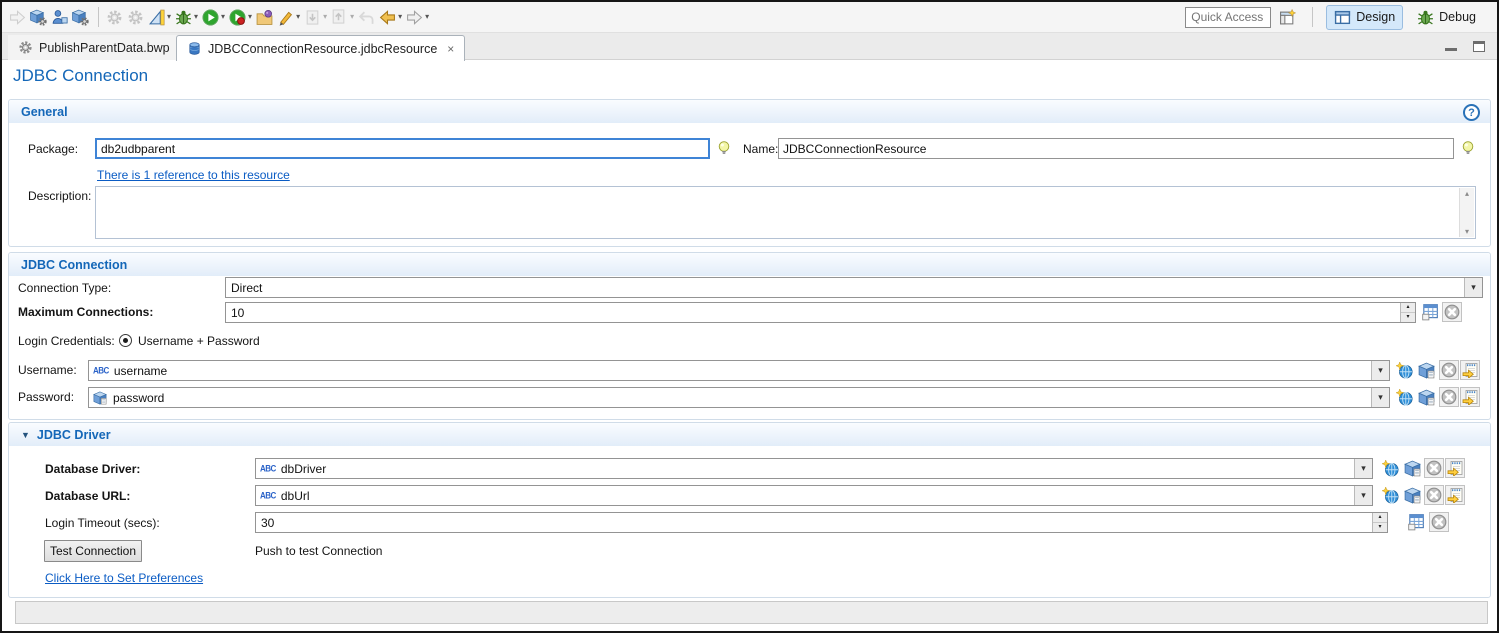 This screenshot has width=1499, height=633. Describe the element at coordinates (17, 17) in the screenshot. I see `nav-hollow-arrow-button` at that location.